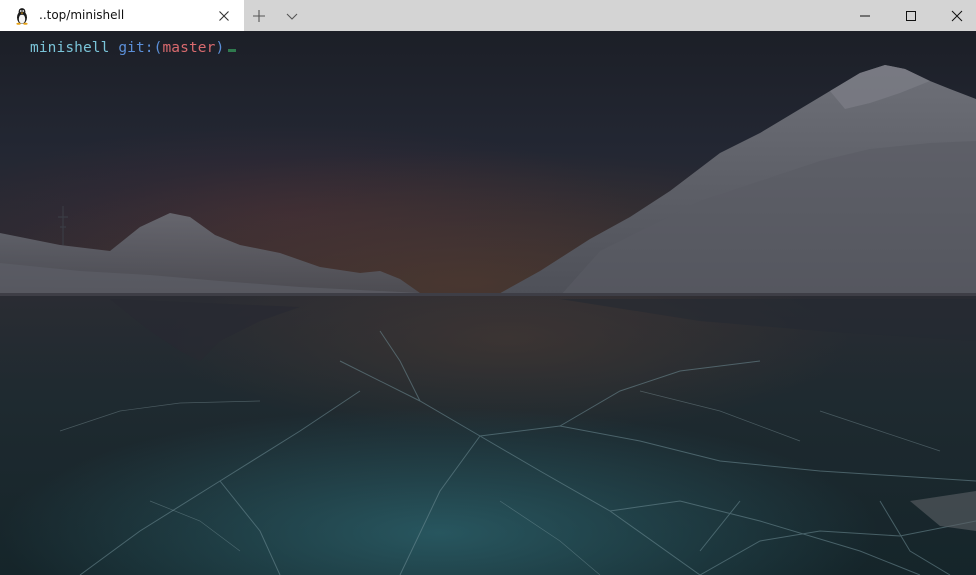  Describe the element at coordinates (22, 16) in the screenshot. I see `linux-tux-icon` at that location.